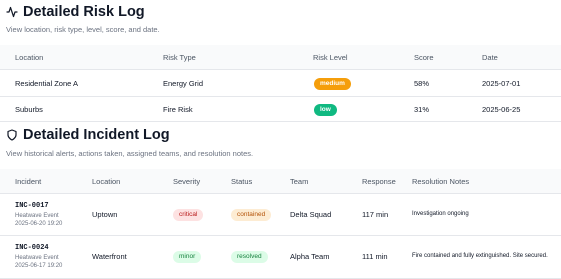 The image size is (561, 279). What do you see at coordinates (311, 214) in the screenshot?
I see `incident-team: Delta Squad` at bounding box center [311, 214].